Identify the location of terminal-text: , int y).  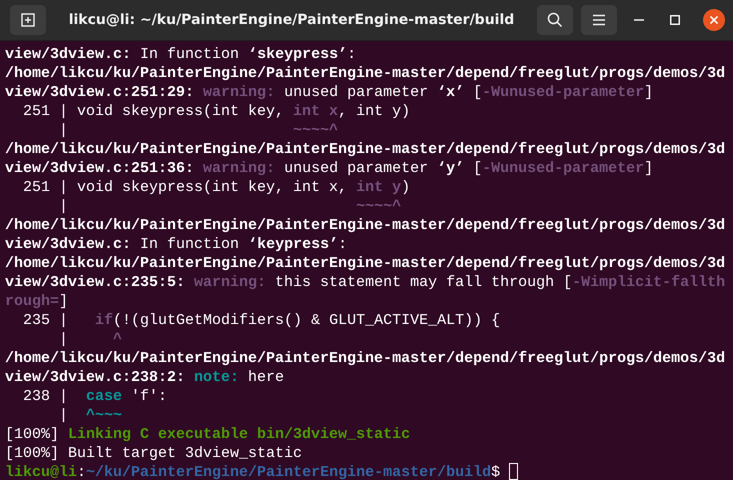
(374, 111).